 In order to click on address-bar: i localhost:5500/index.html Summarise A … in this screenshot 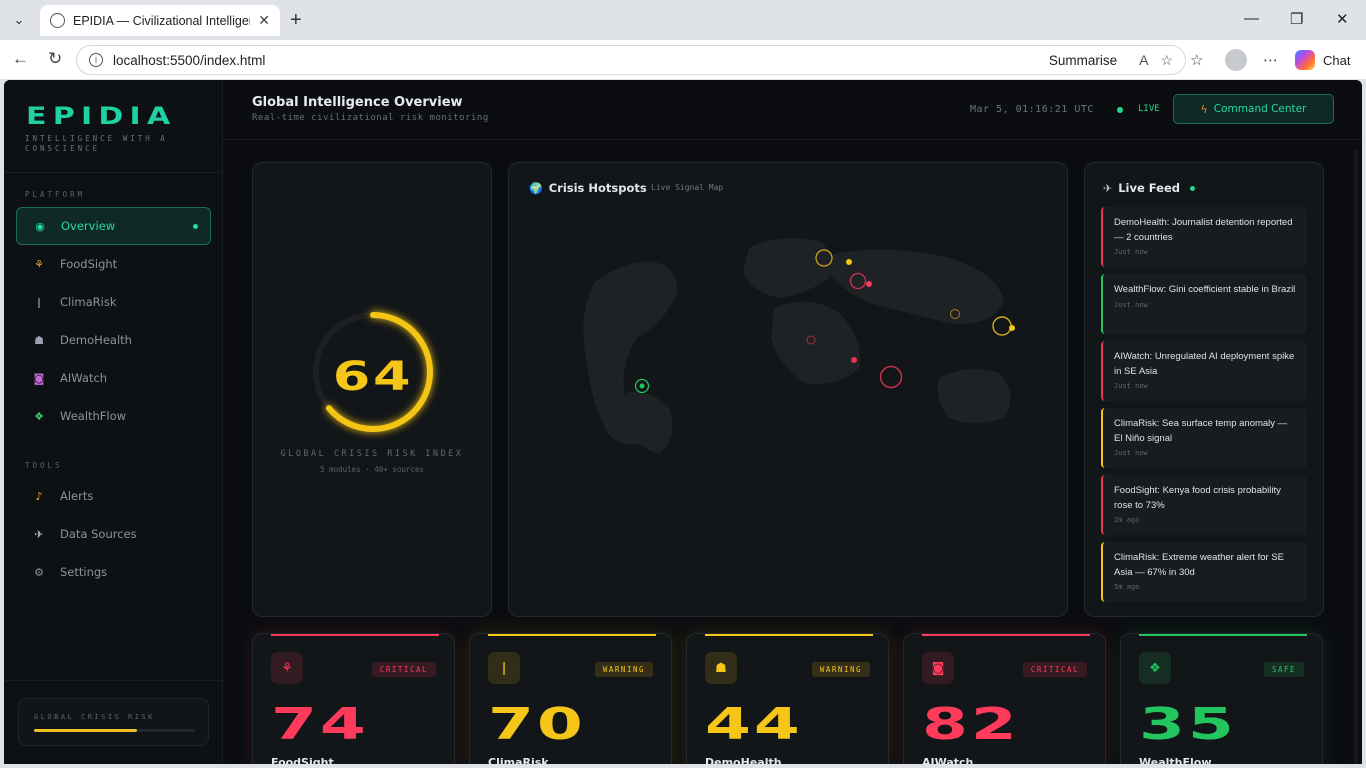, I will do `click(631, 60)`.